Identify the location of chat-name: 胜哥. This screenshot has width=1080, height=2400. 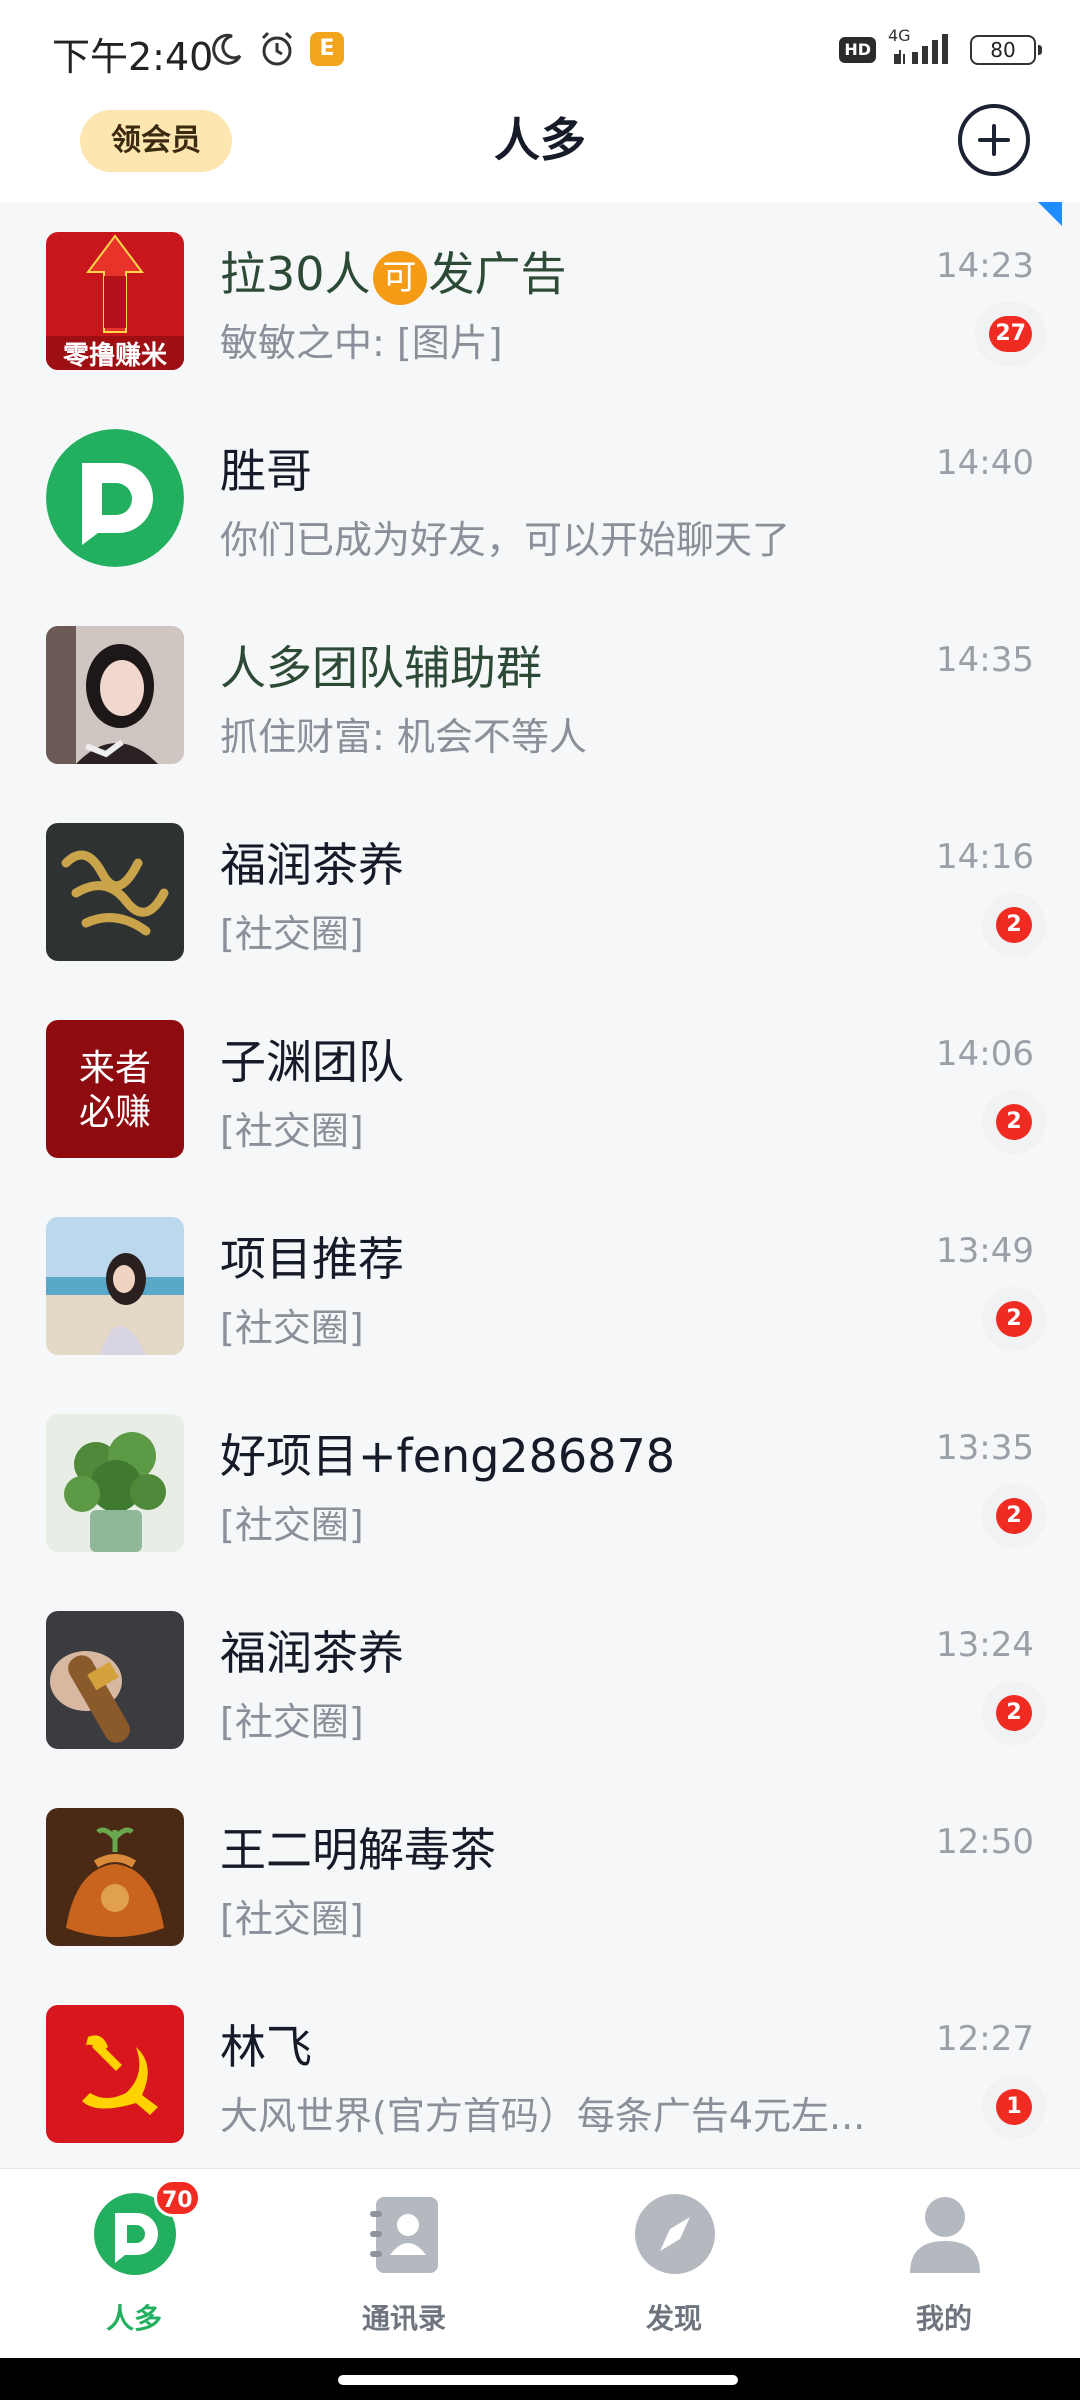
(266, 471).